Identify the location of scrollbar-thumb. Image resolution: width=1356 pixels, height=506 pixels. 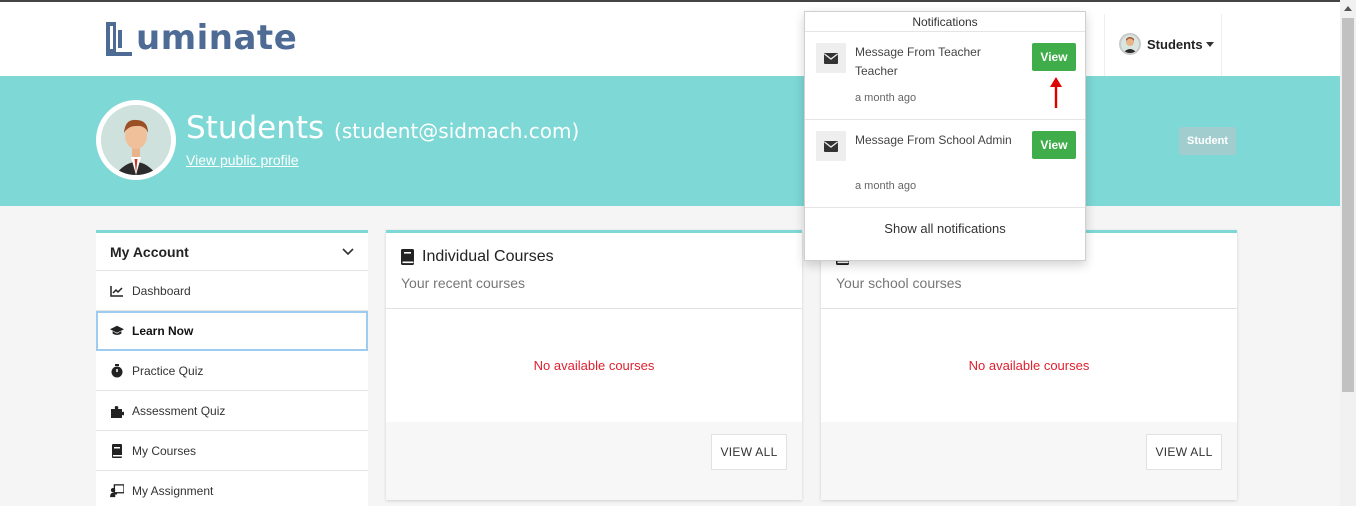
(1348, 205).